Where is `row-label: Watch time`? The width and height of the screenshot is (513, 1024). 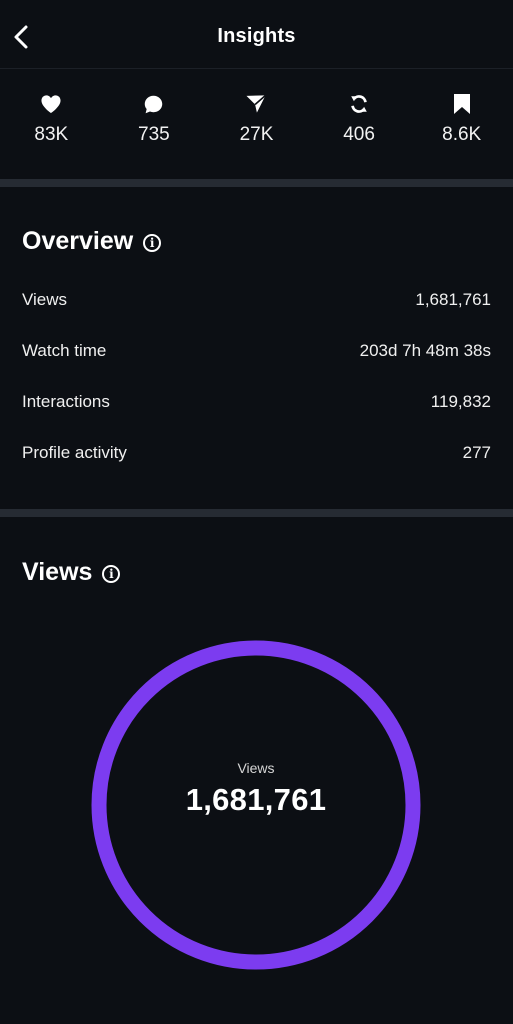
row-label: Watch time is located at coordinates (64, 350).